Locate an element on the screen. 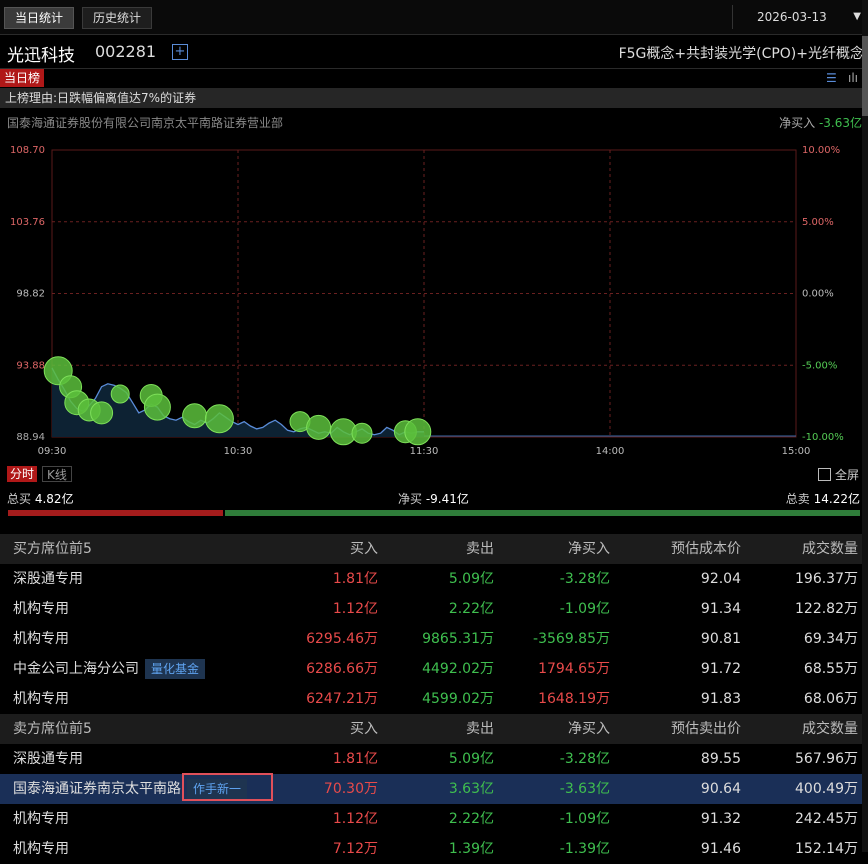  bar-chart-icon: ılı is located at coordinates (853, 78).